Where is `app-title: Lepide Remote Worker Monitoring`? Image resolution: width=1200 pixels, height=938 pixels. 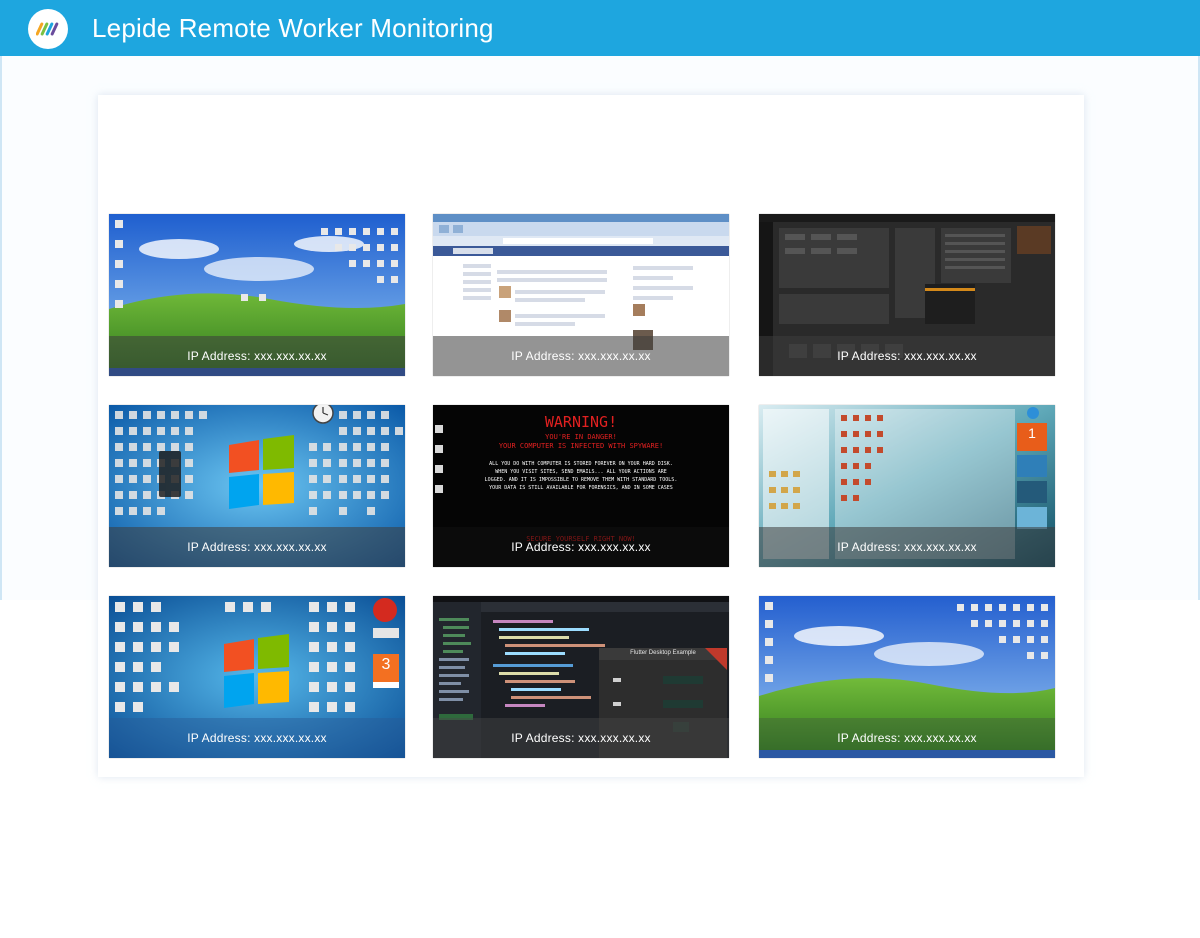
app-title: Lepide Remote Worker Monitoring is located at coordinates (293, 28).